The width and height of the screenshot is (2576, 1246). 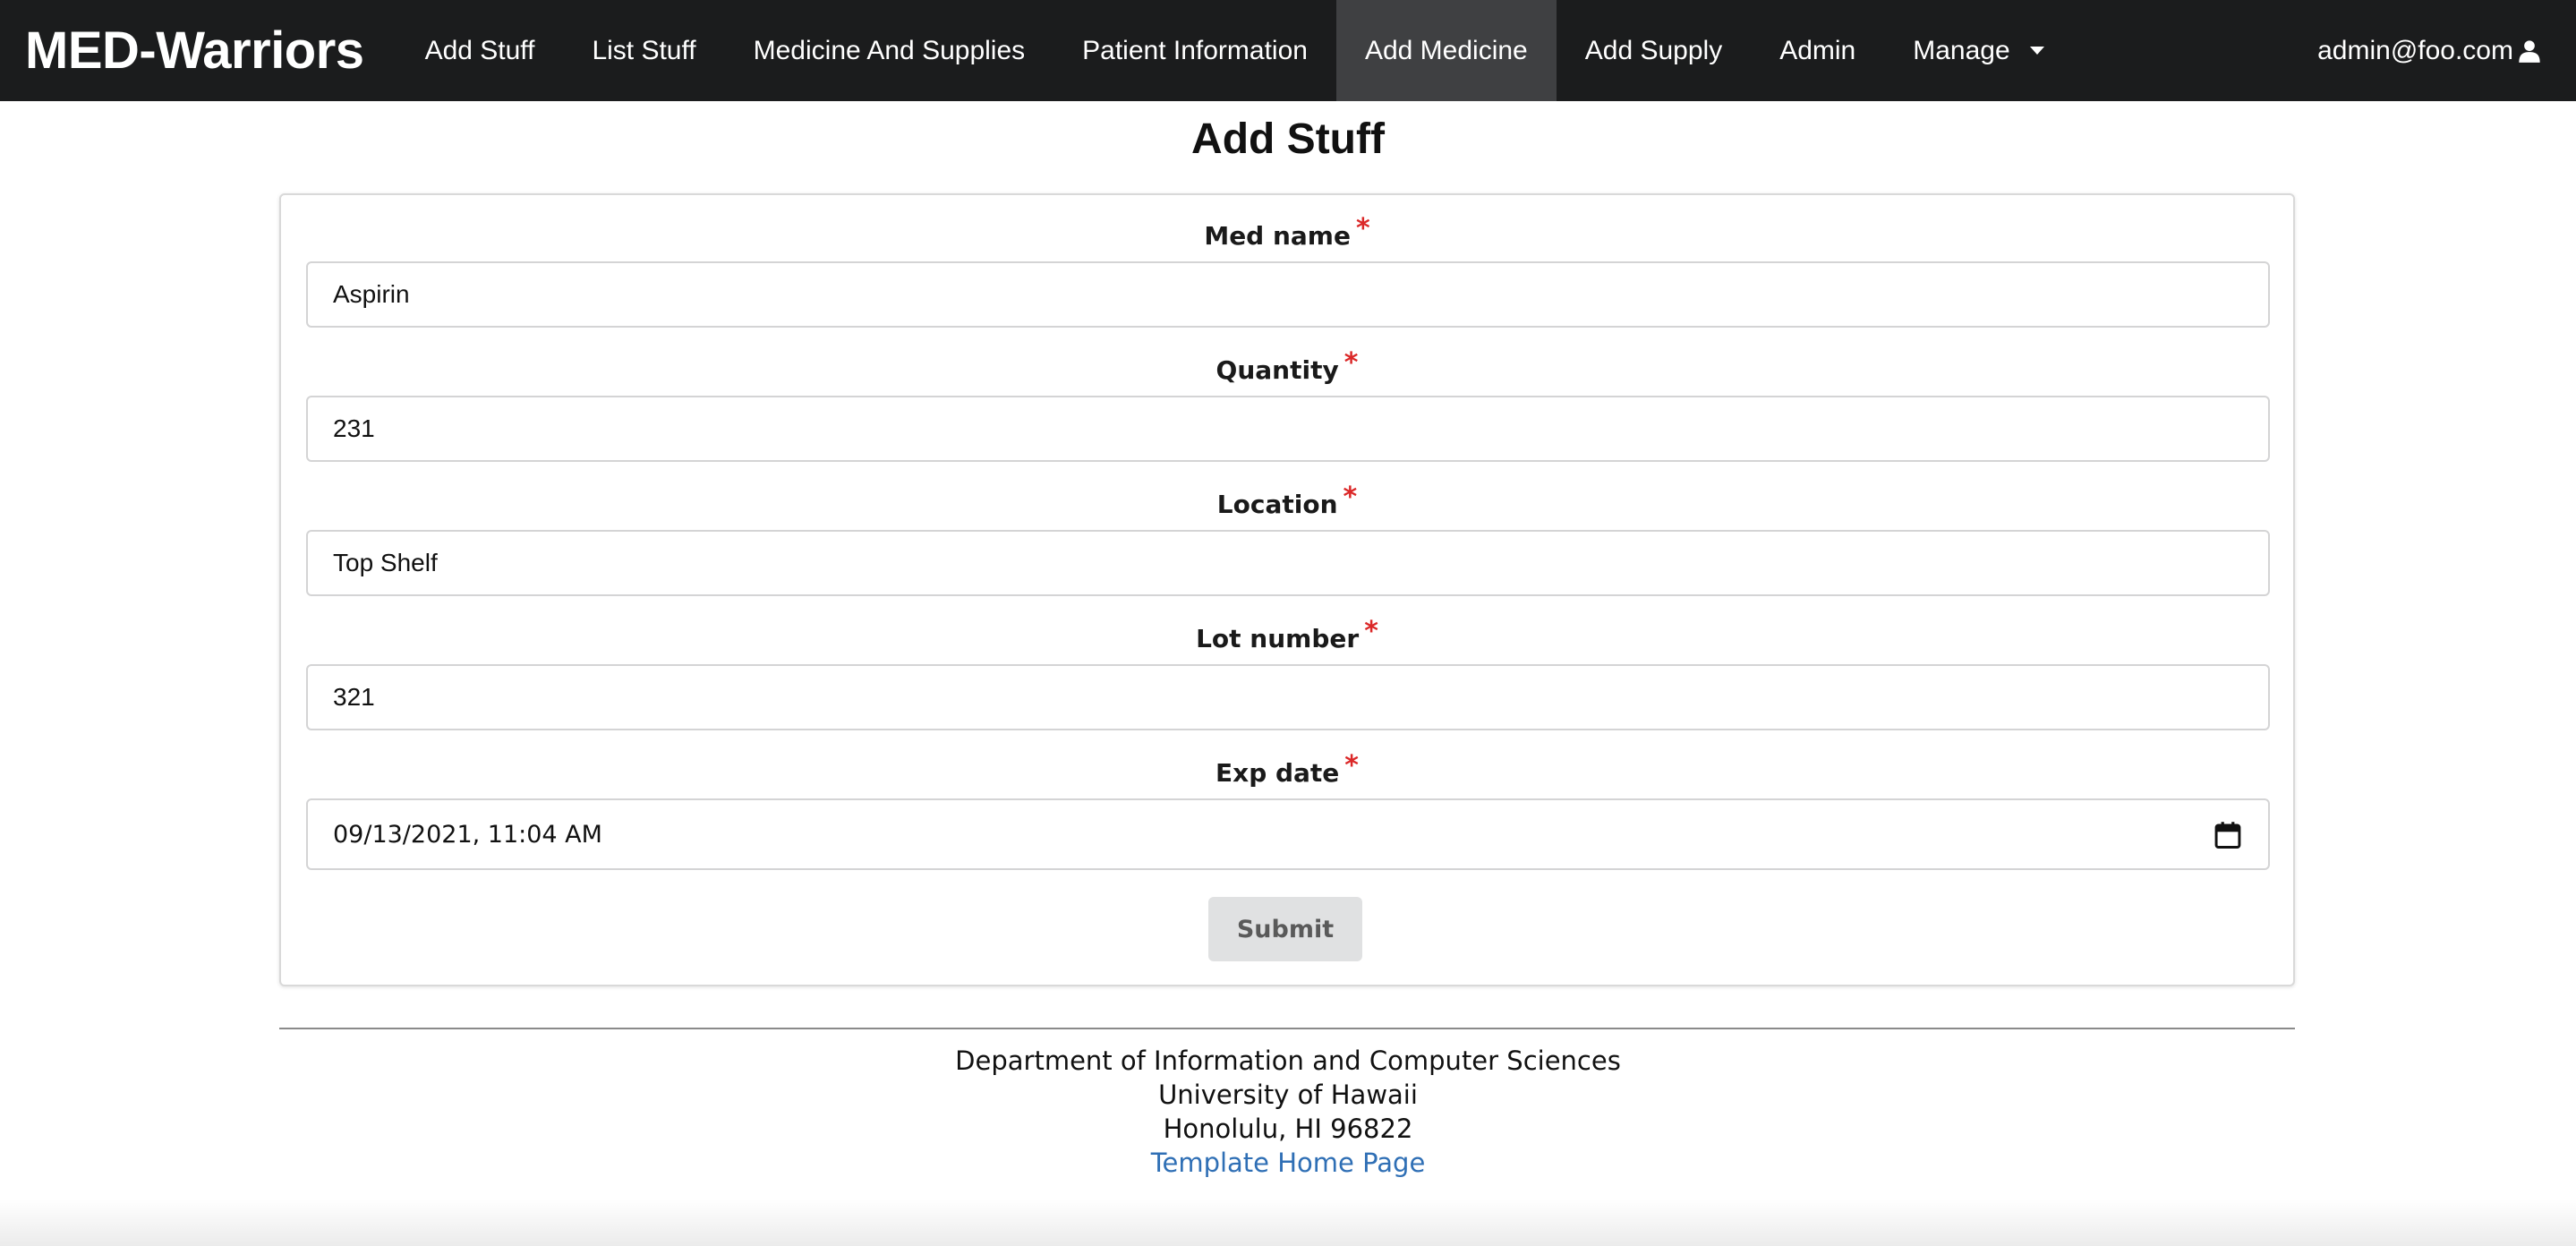 I want to click on nav-item-add-supply: Add Supply, so click(x=1654, y=50).